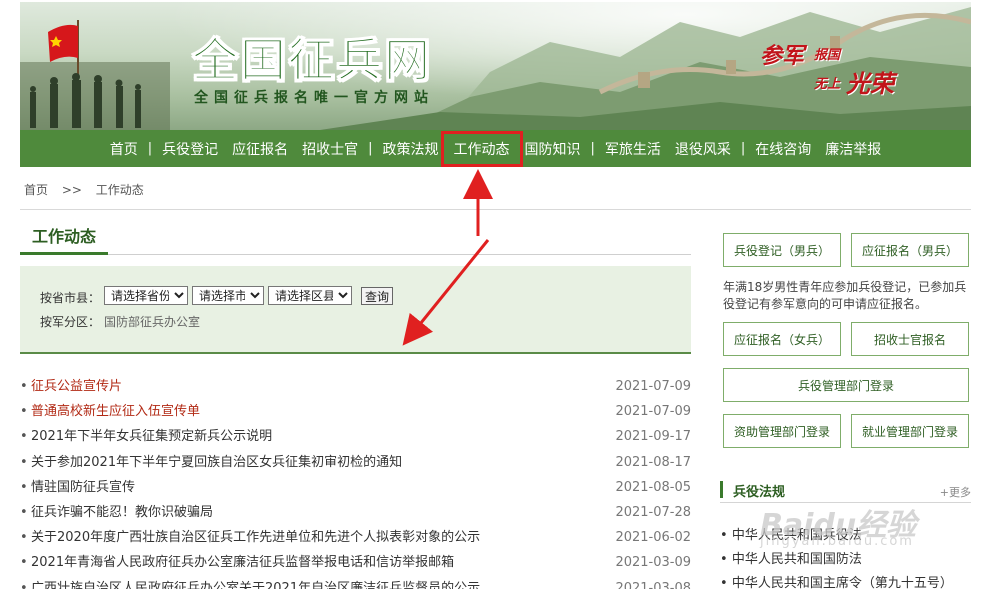 This screenshot has width=990, height=589. What do you see at coordinates (255, 583) in the screenshot?
I see `news-title: 广西壮族自治区人民政府征兵办公室关于2021年自治区廉洁征兵监督员的公示` at bounding box center [255, 583].